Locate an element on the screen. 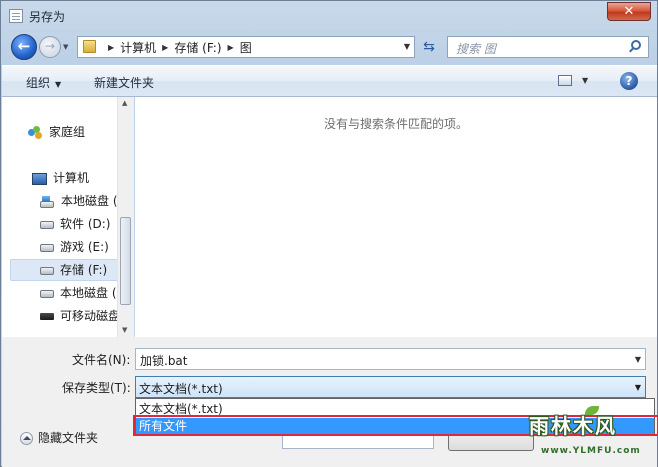 Image resolution: width=658 pixels, height=467 pixels. filename-field: 加锁.bat ▼ is located at coordinates (390, 359).